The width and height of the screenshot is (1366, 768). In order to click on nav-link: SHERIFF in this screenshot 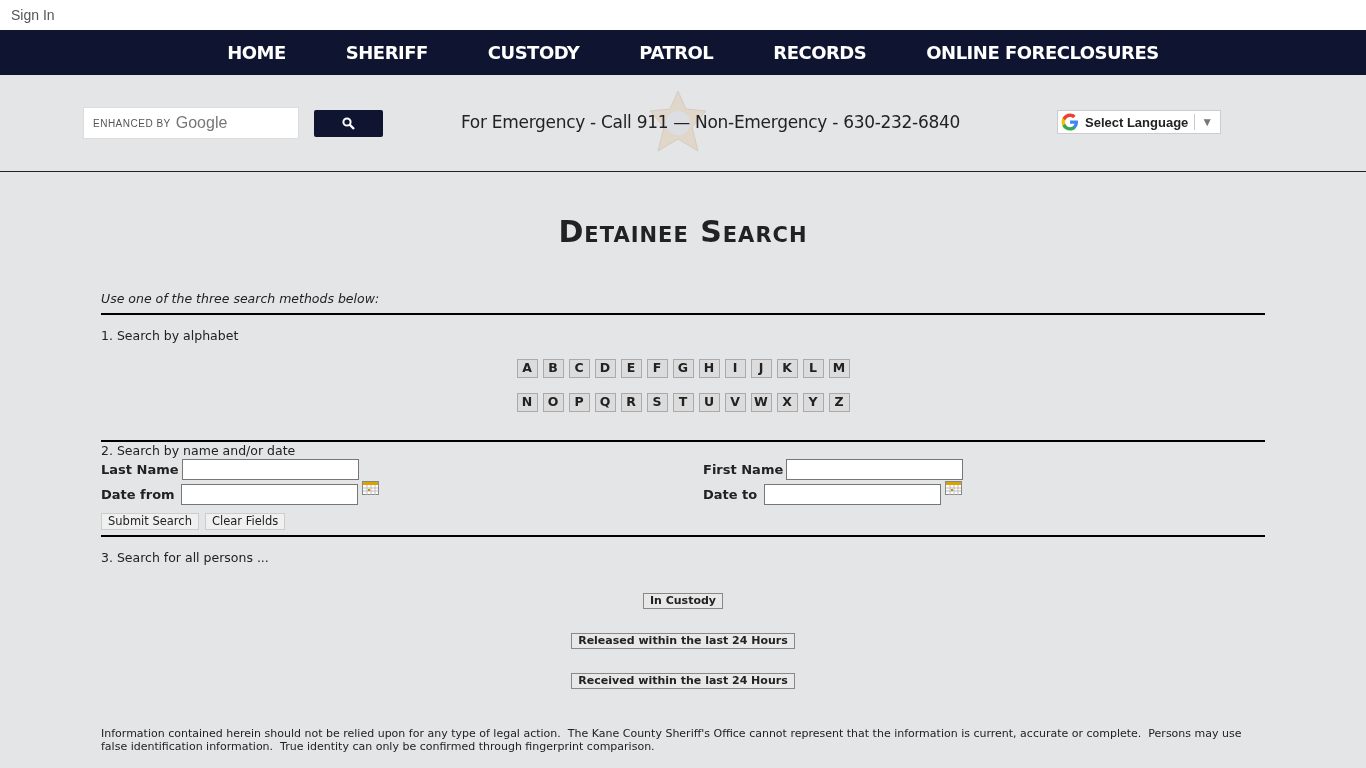, I will do `click(386, 52)`.